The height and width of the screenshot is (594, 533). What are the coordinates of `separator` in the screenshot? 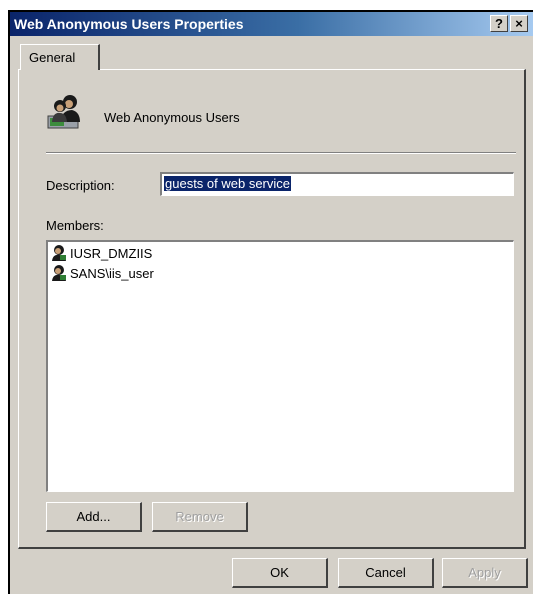 It's located at (281, 153).